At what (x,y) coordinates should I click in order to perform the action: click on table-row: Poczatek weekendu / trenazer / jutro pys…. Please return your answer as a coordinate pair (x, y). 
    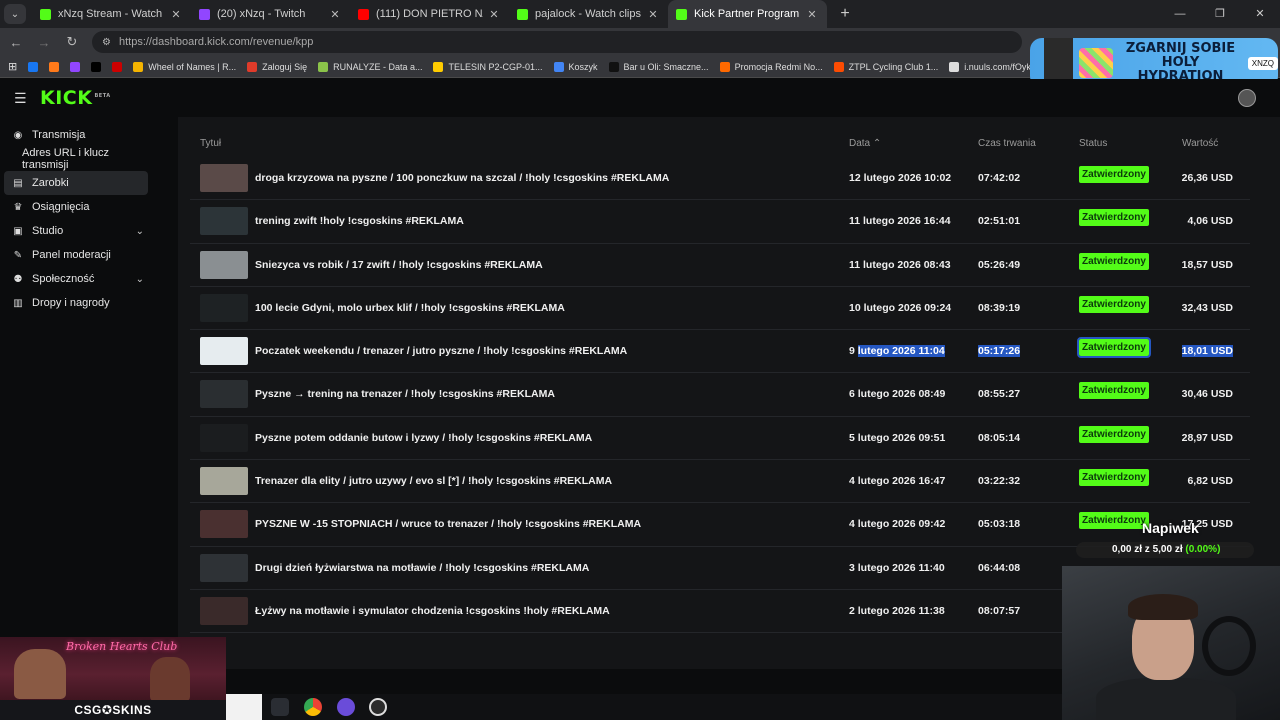
    Looking at the image, I should click on (720, 352).